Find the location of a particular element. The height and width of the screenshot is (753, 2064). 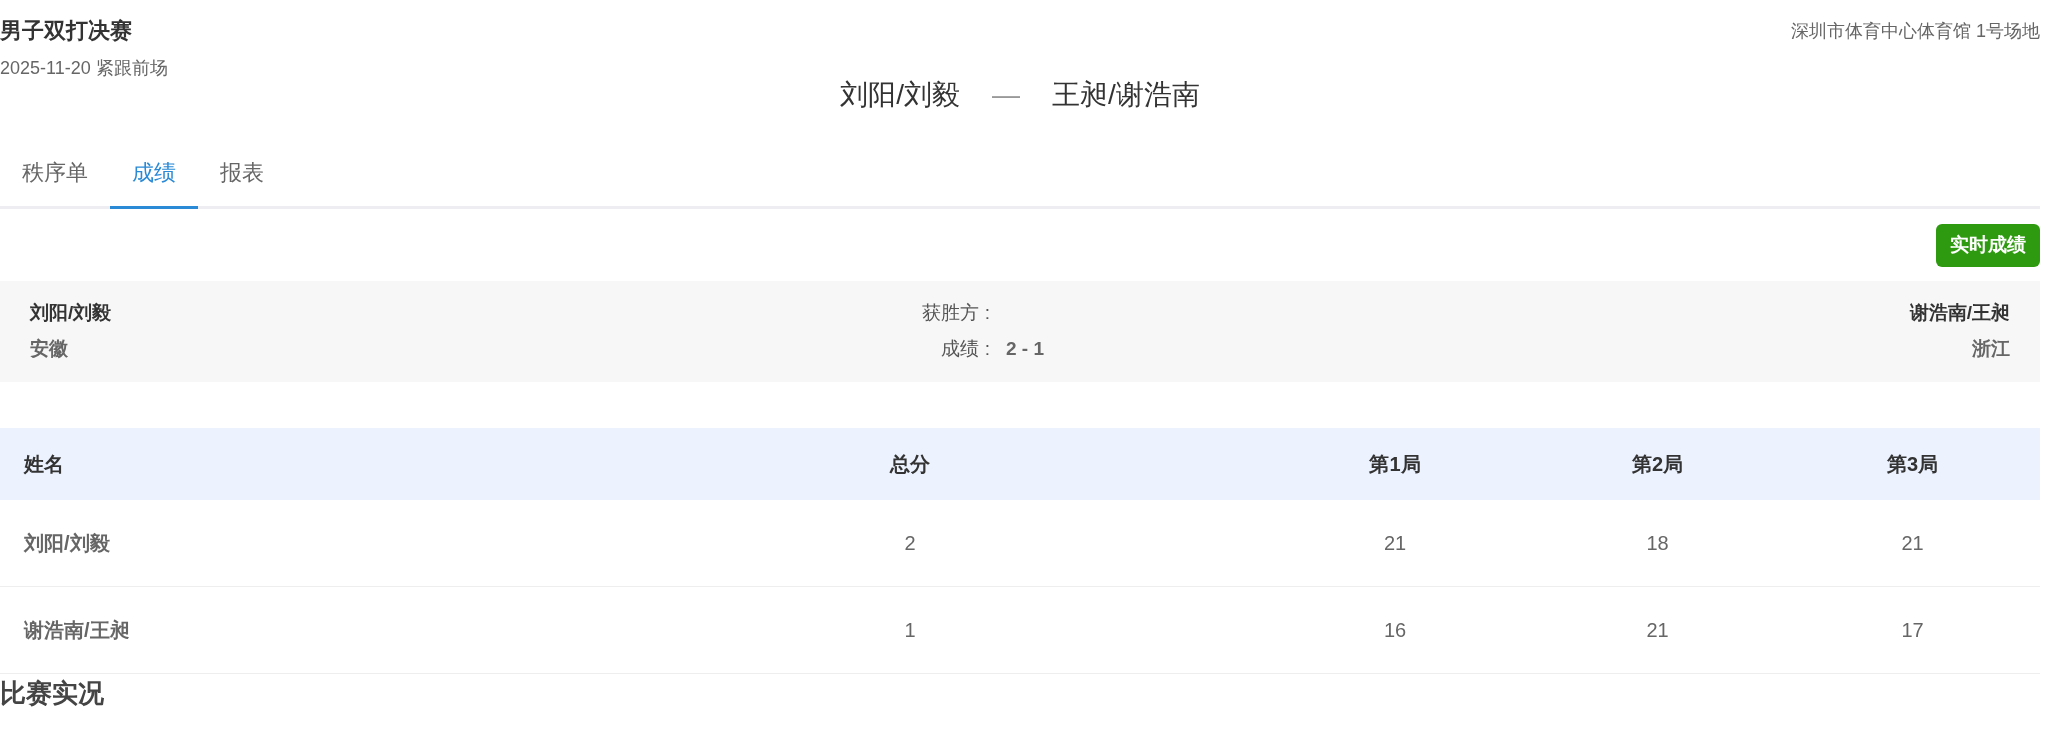

match-score: 2 - 1 is located at coordinates (1025, 349).